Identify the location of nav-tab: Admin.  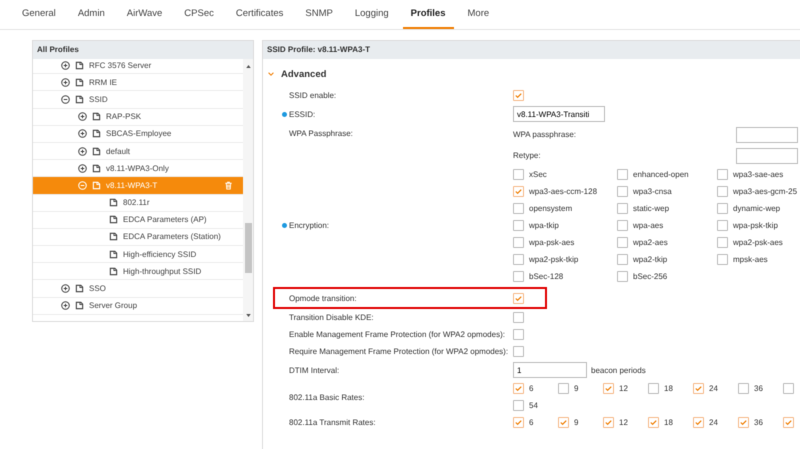
(91, 14).